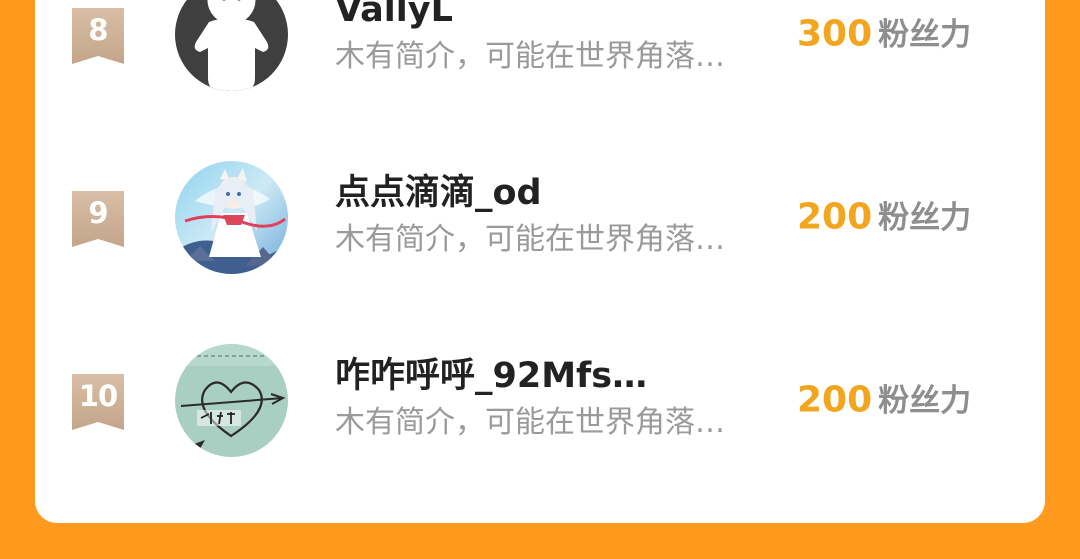  What do you see at coordinates (98, 213) in the screenshot?
I see `rank-number: 9` at bounding box center [98, 213].